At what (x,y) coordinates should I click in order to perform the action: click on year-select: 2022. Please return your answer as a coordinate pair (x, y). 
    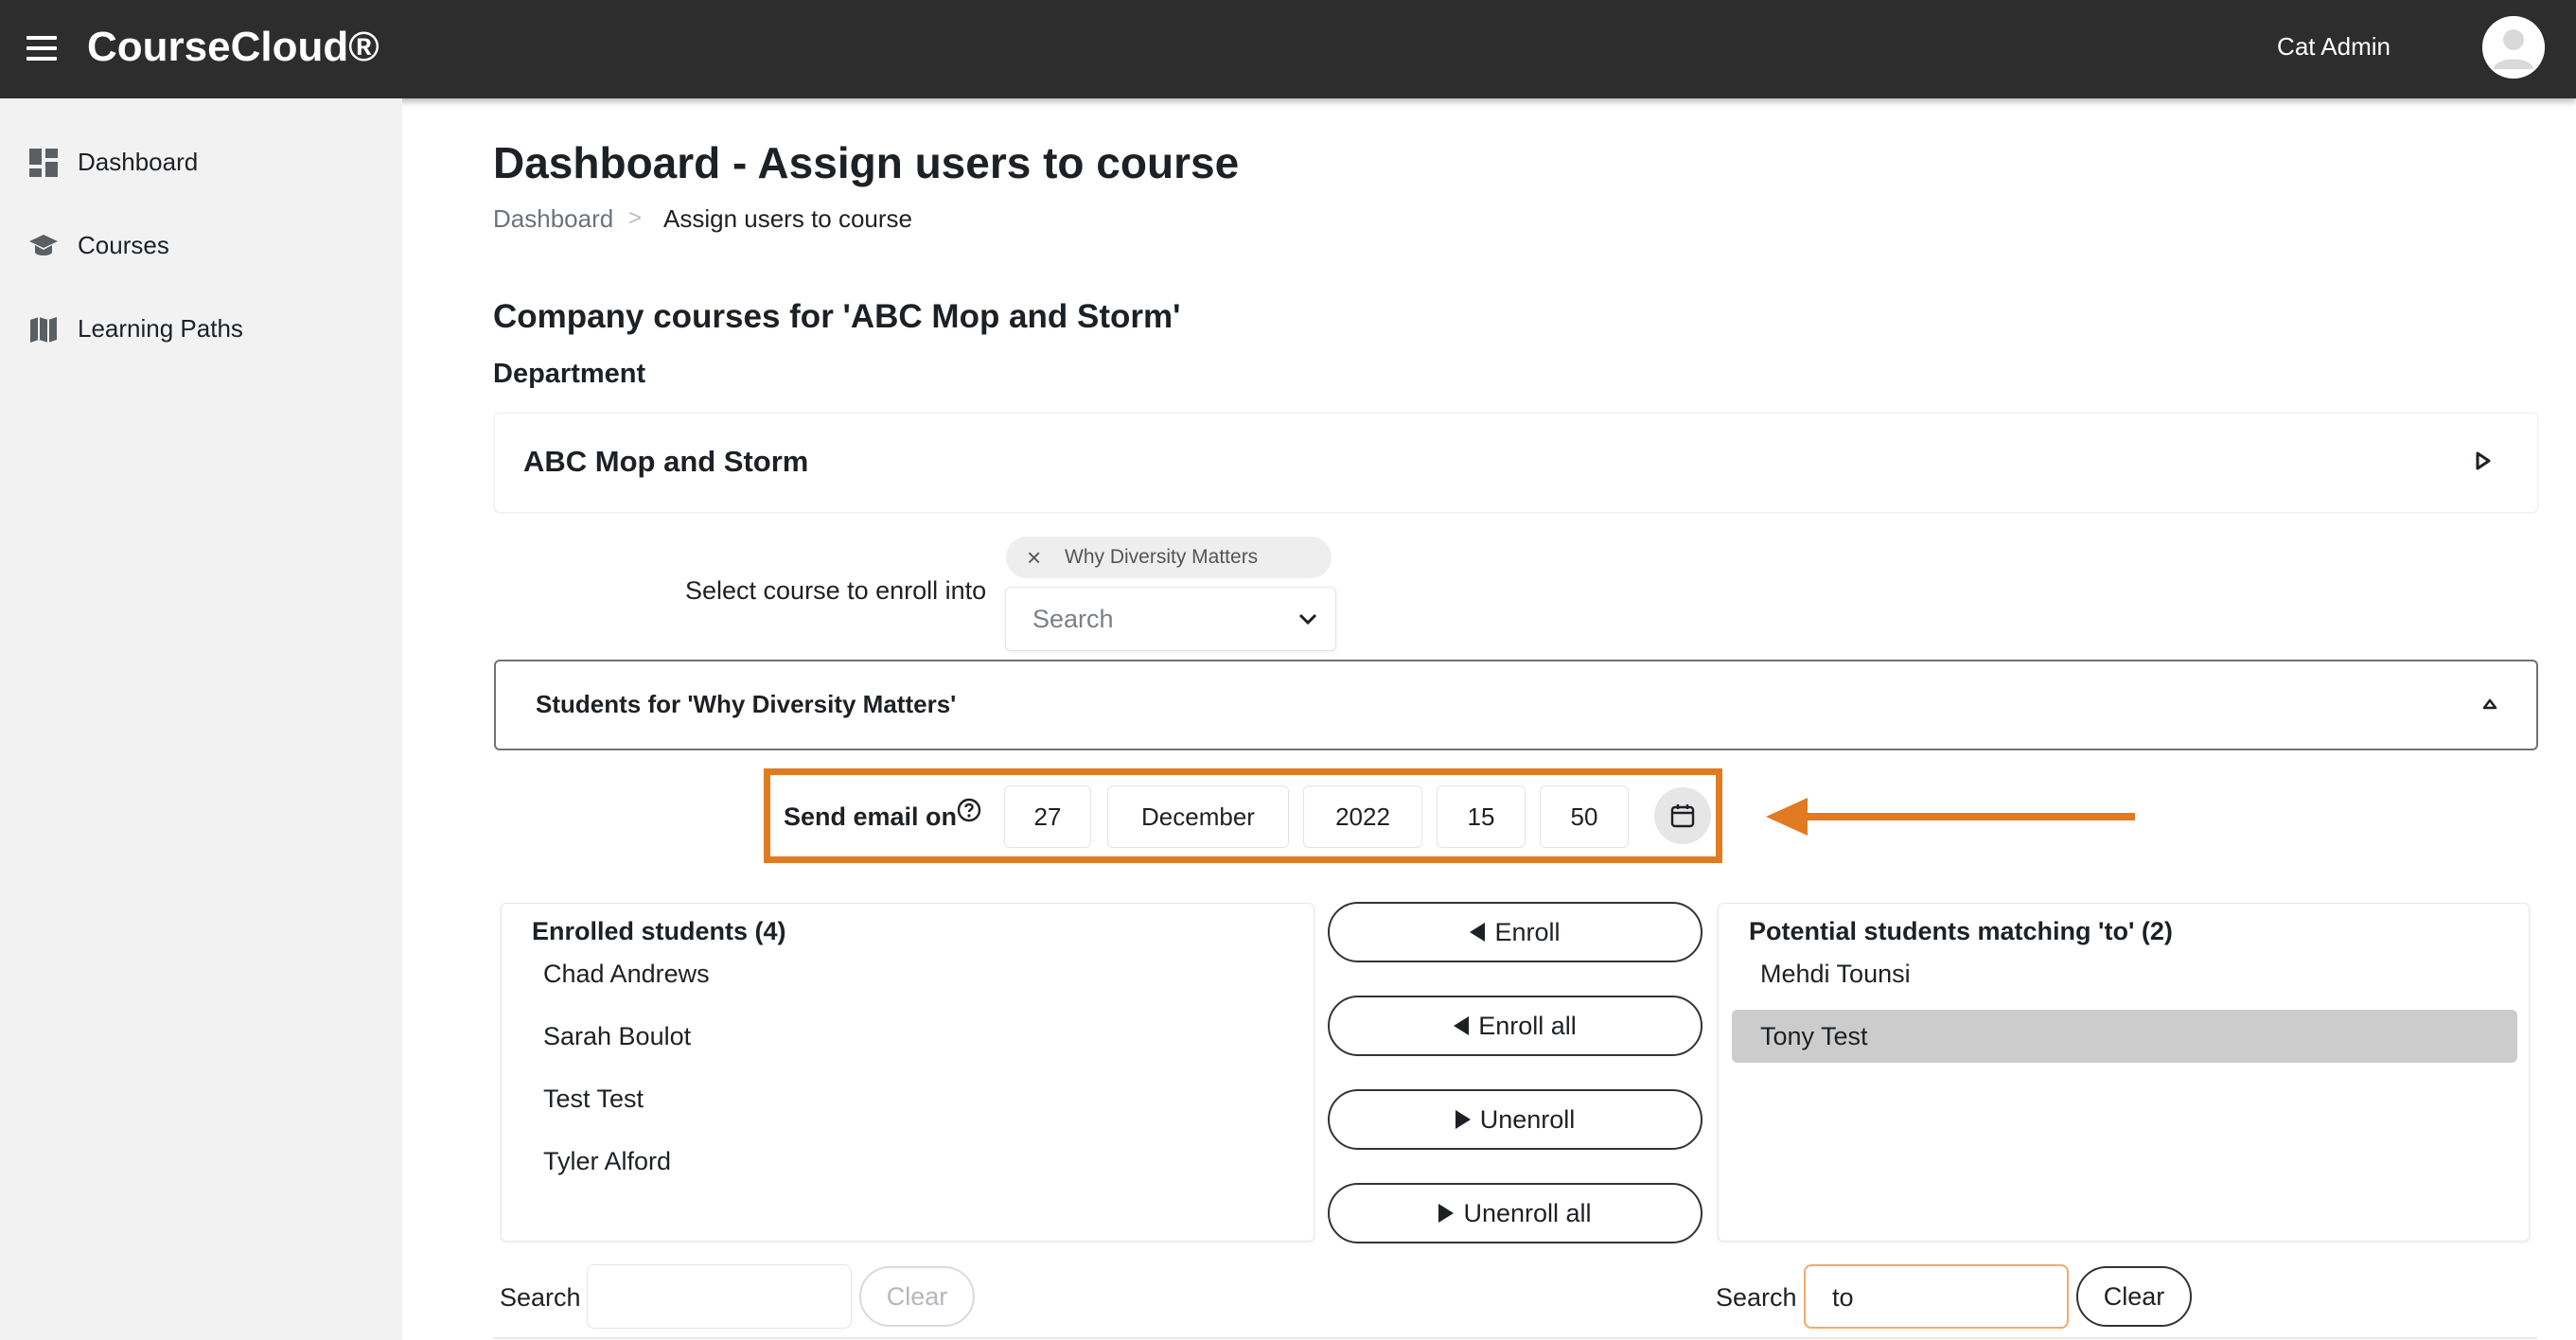
    Looking at the image, I should click on (1362, 816).